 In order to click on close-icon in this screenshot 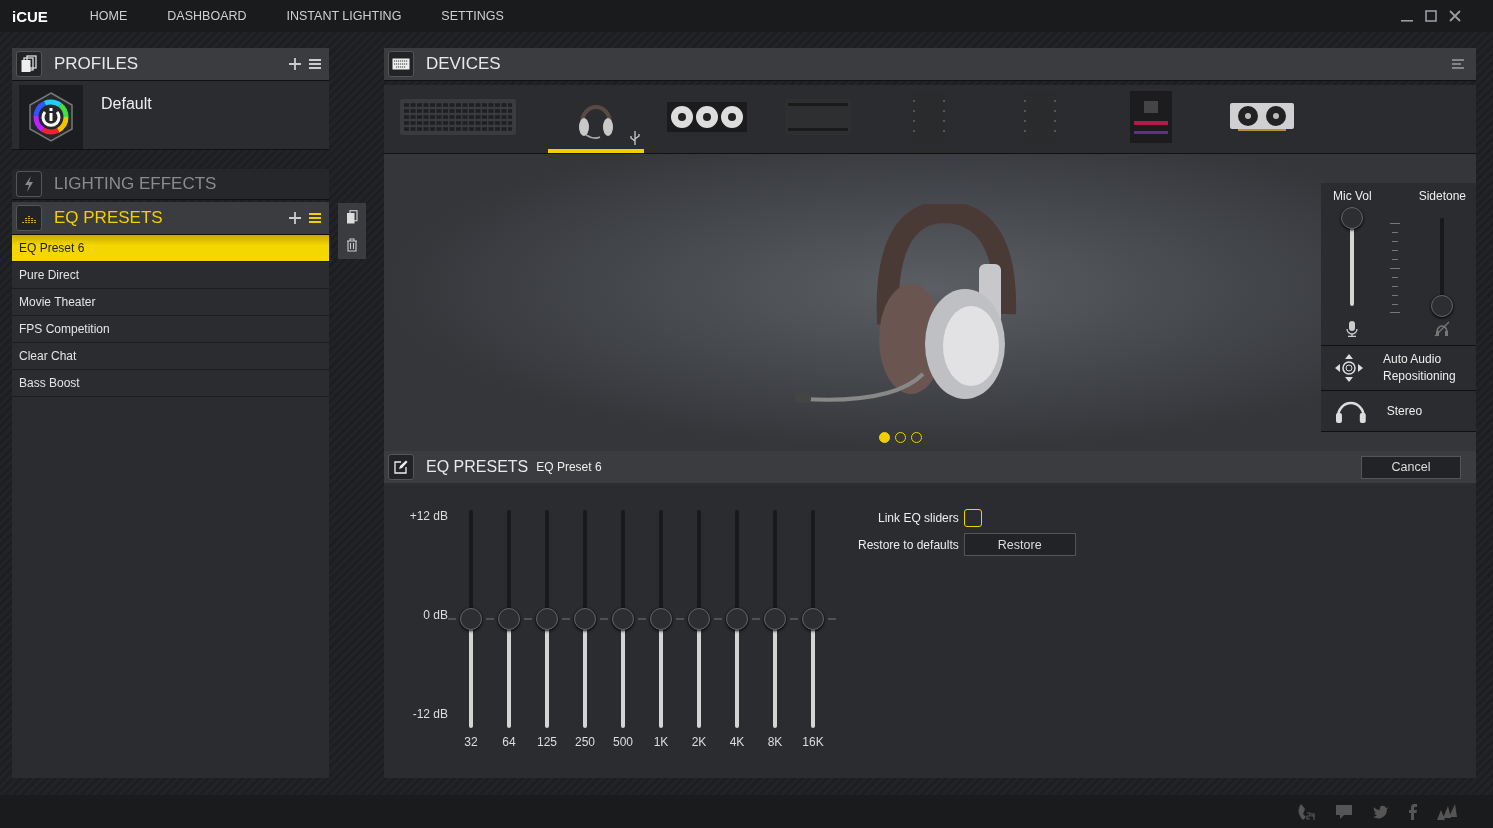, I will do `click(1455, 16)`.